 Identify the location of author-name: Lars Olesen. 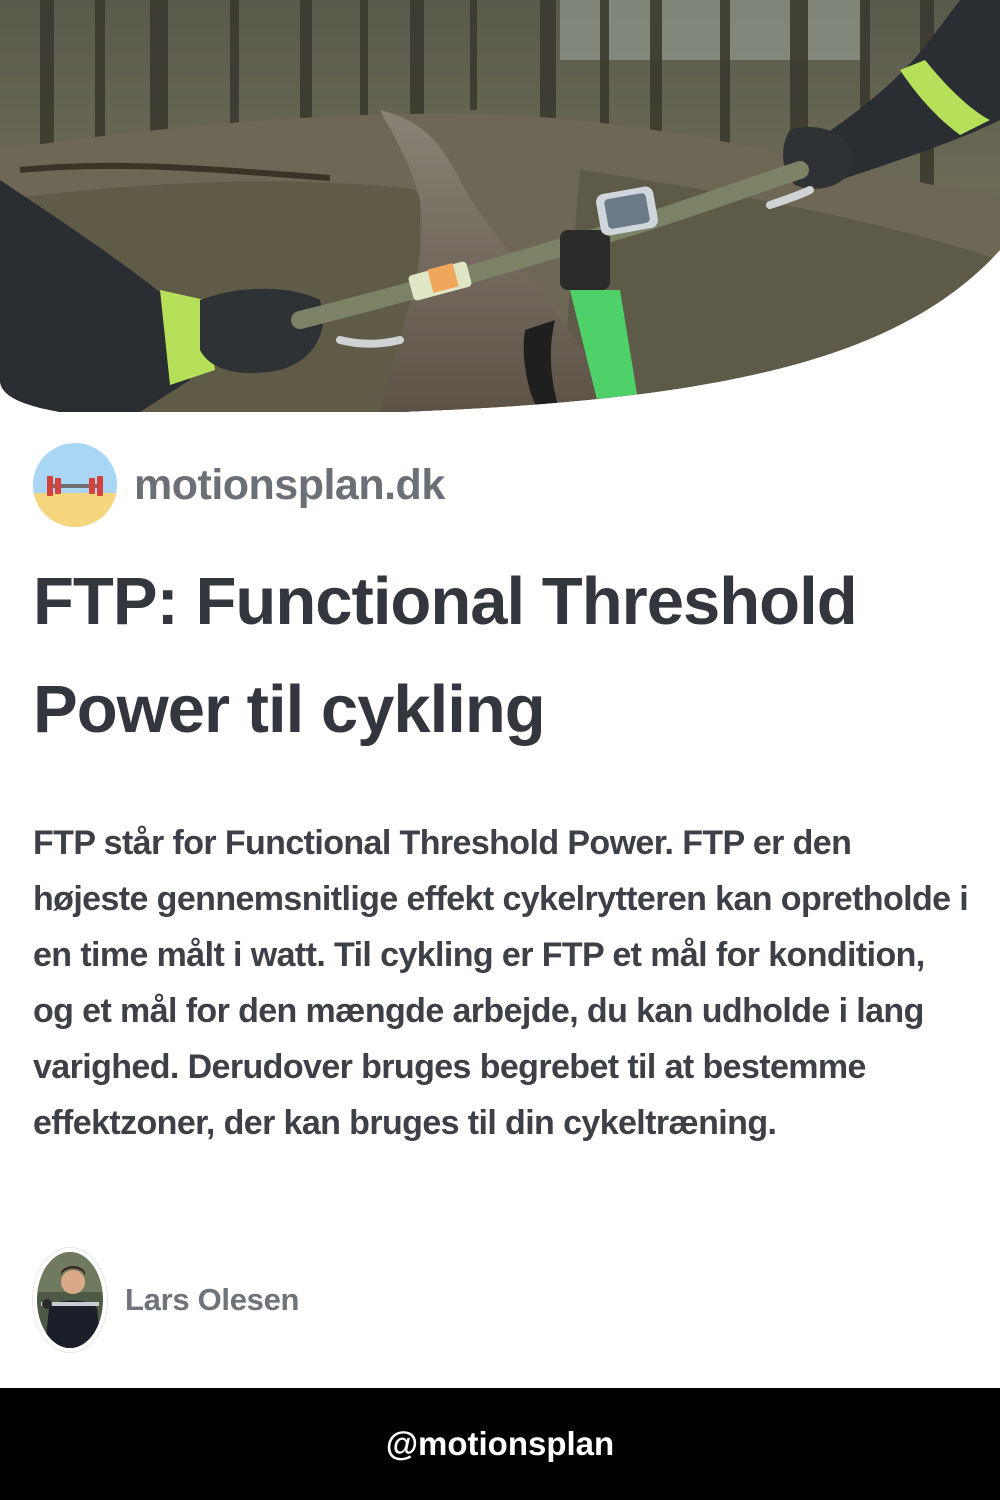
(212, 1300).